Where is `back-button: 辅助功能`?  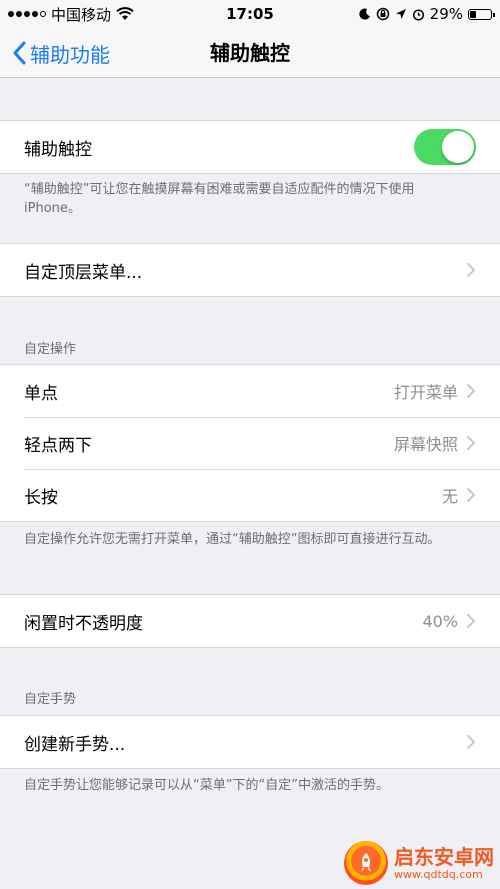 back-button: 辅助功能 is located at coordinates (61, 53).